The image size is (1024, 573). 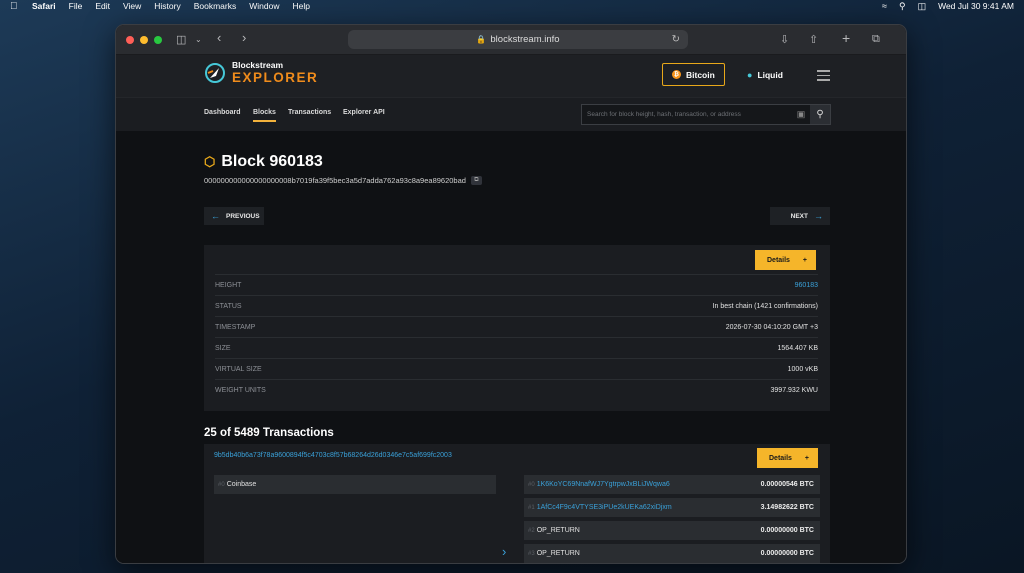 I want to click on sidebar-toggle-icon: ◫, so click(x=181, y=39).